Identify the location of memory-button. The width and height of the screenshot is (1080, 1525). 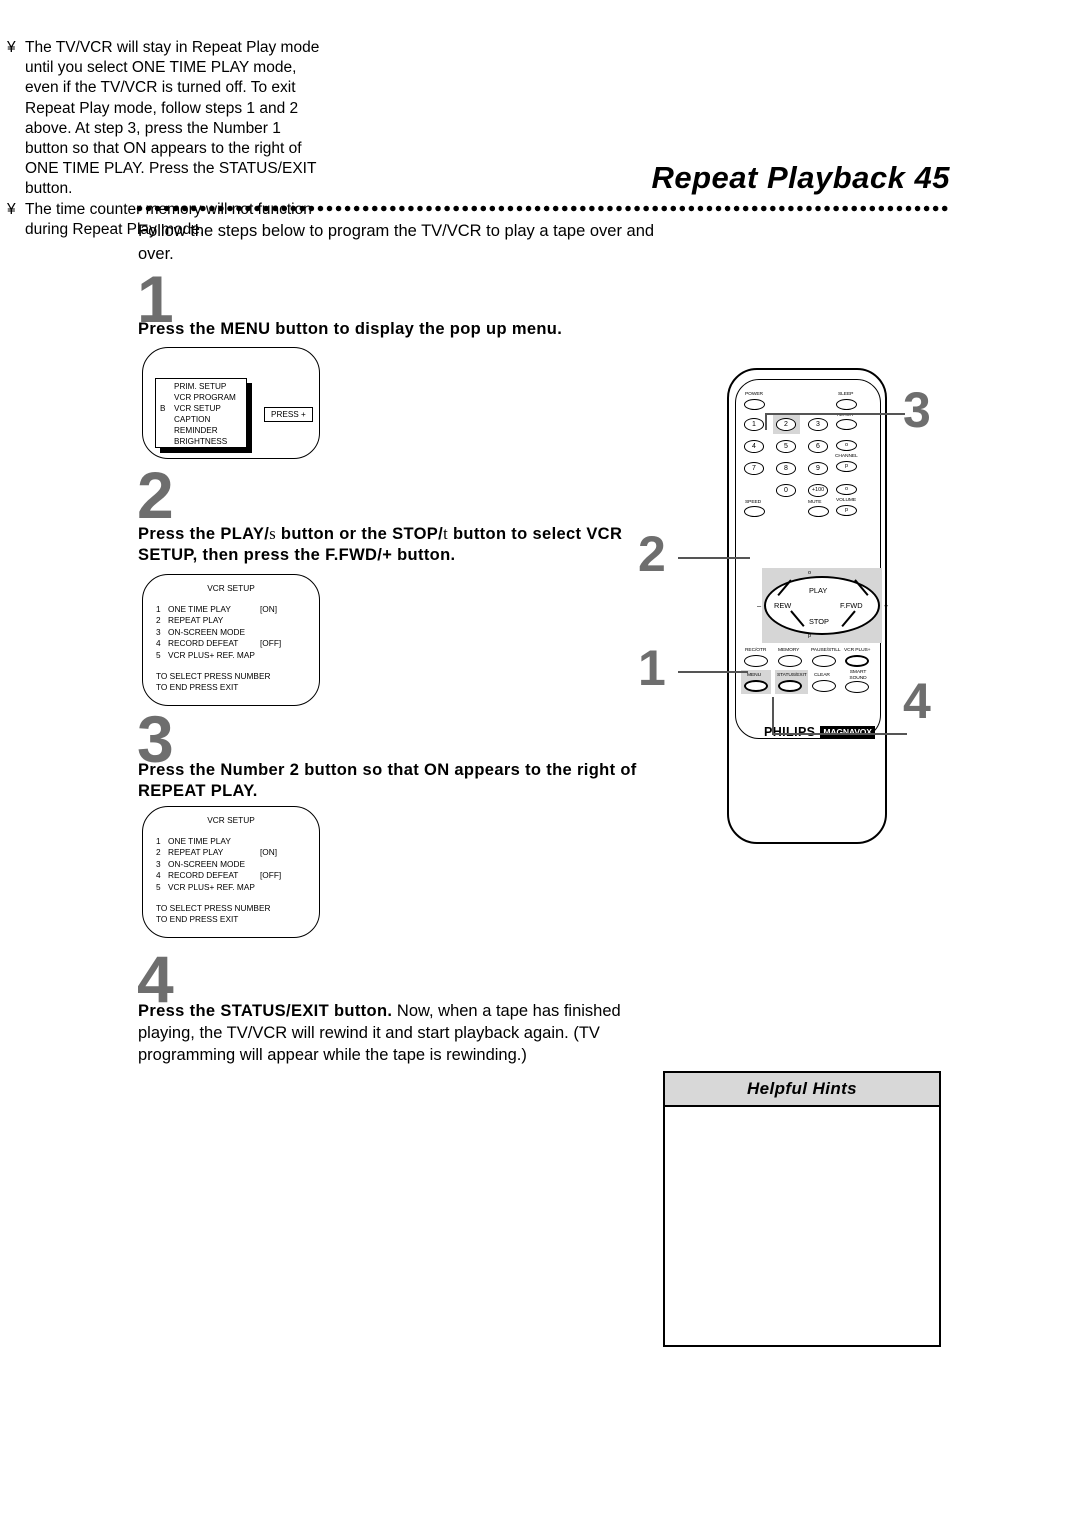
(790, 661).